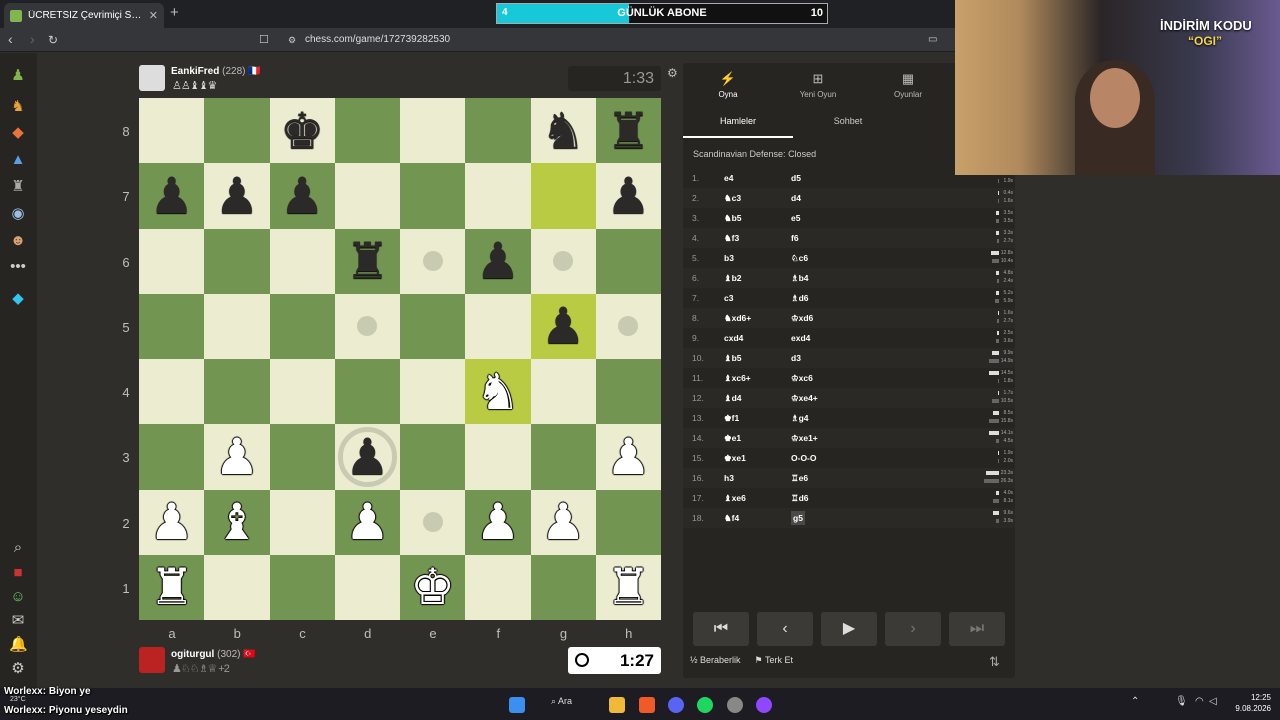 The width and height of the screenshot is (1280, 720). Describe the element at coordinates (563, 392) in the screenshot. I see `square-g4` at that location.